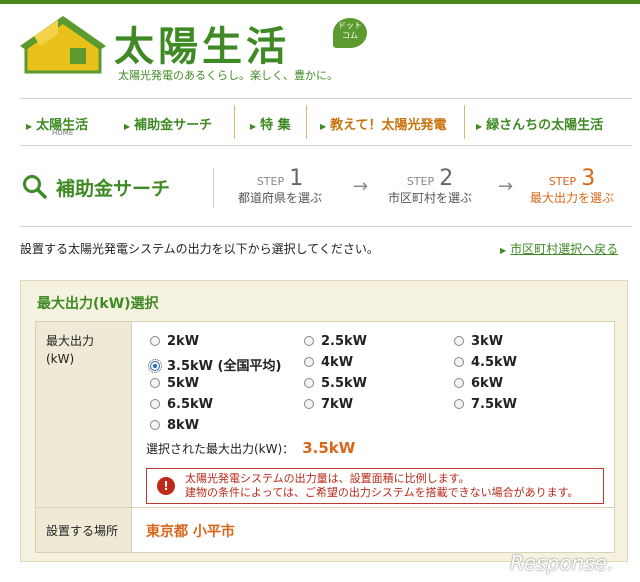 Image resolution: width=640 pixels, height=582 pixels. I want to click on magnifier-icon, so click(35, 189).